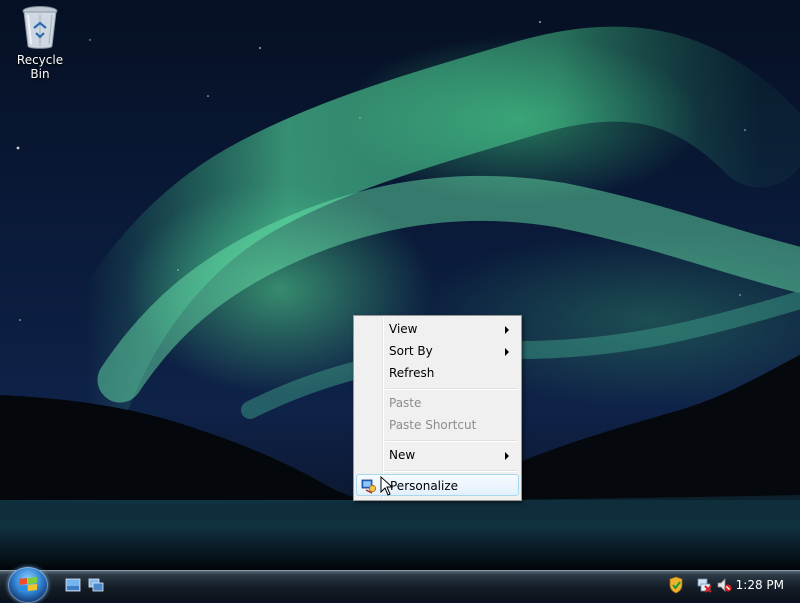 The image size is (800, 603). Describe the element at coordinates (437, 403) in the screenshot. I see `menu-item-paste: Paste` at that location.